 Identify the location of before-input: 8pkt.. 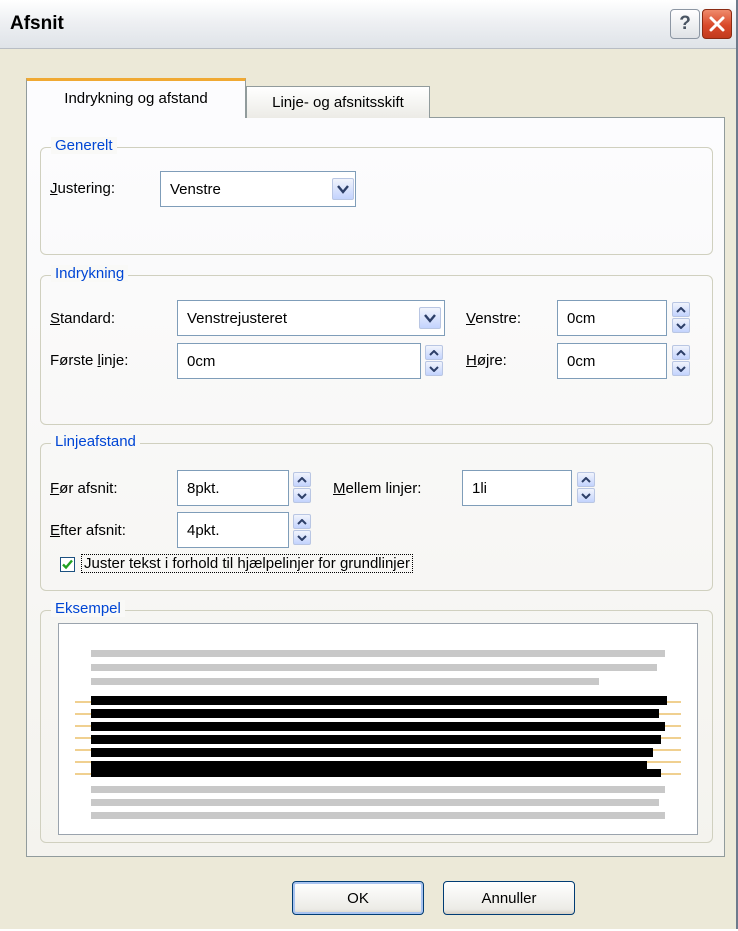
(233, 488).